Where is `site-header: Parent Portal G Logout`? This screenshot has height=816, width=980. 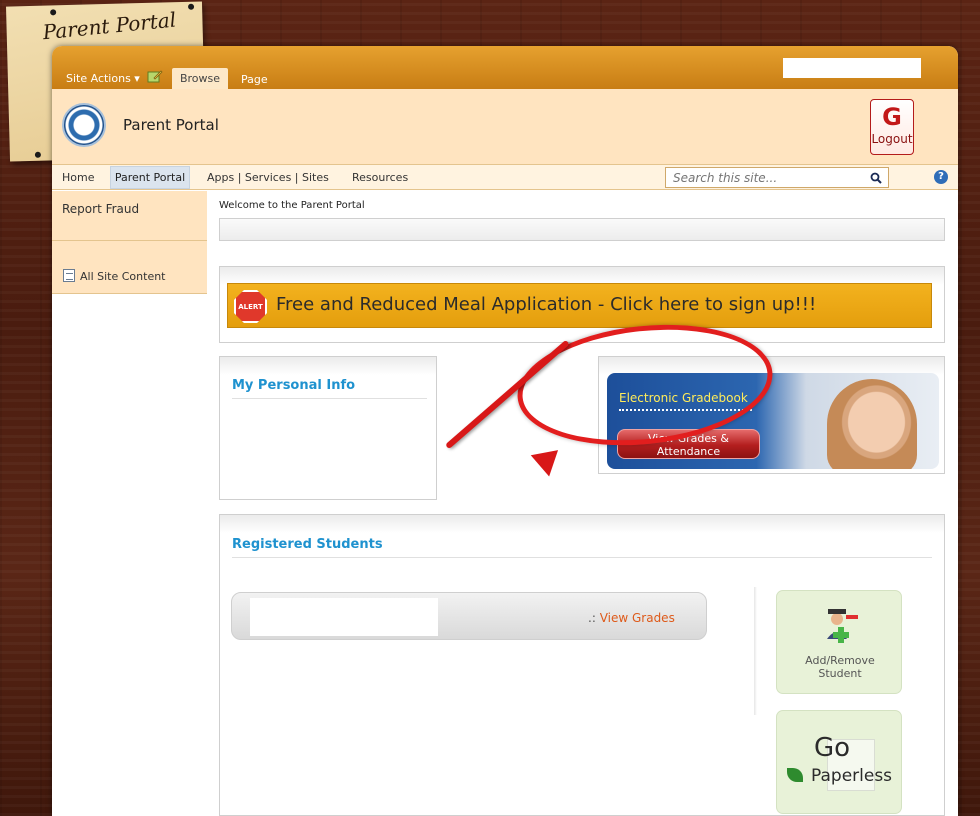 site-header: Parent Portal G Logout is located at coordinates (505, 127).